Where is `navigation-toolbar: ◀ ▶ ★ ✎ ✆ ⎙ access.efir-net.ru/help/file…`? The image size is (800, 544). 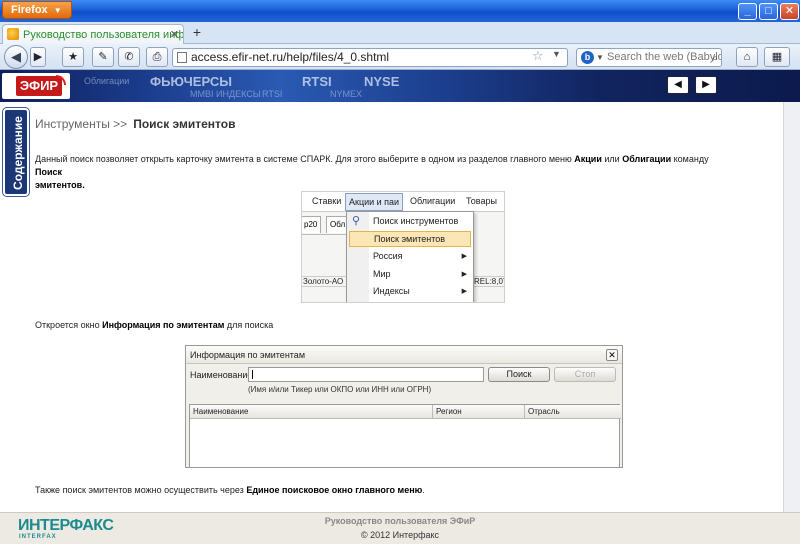 navigation-toolbar: ◀ ▶ ★ ✎ ✆ ⎙ access.efir-net.ru/help/file… is located at coordinates (400, 57).